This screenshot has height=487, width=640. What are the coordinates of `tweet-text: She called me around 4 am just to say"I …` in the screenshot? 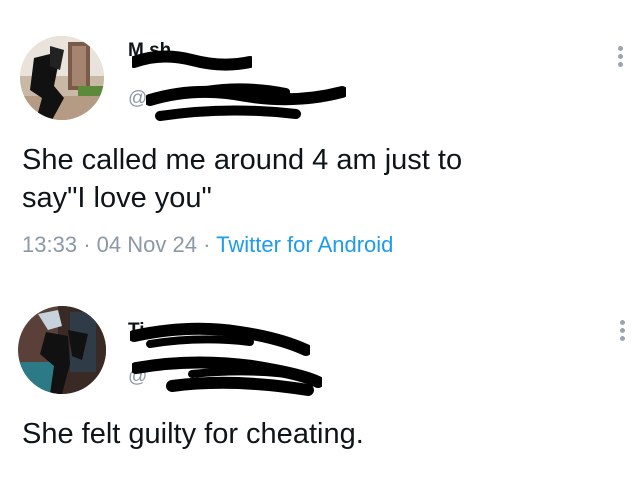 It's located at (242, 179).